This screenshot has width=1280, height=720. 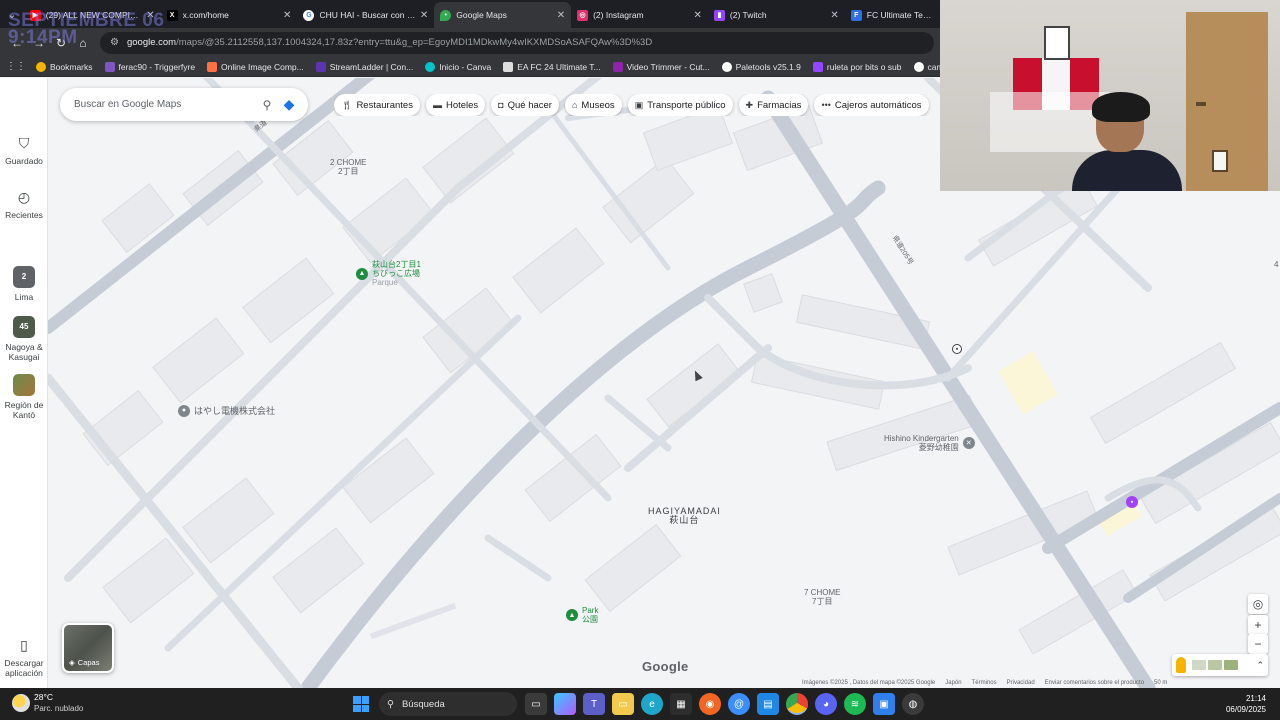 What do you see at coordinates (1215, 665) in the screenshot?
I see `traffic-thumb` at bounding box center [1215, 665].